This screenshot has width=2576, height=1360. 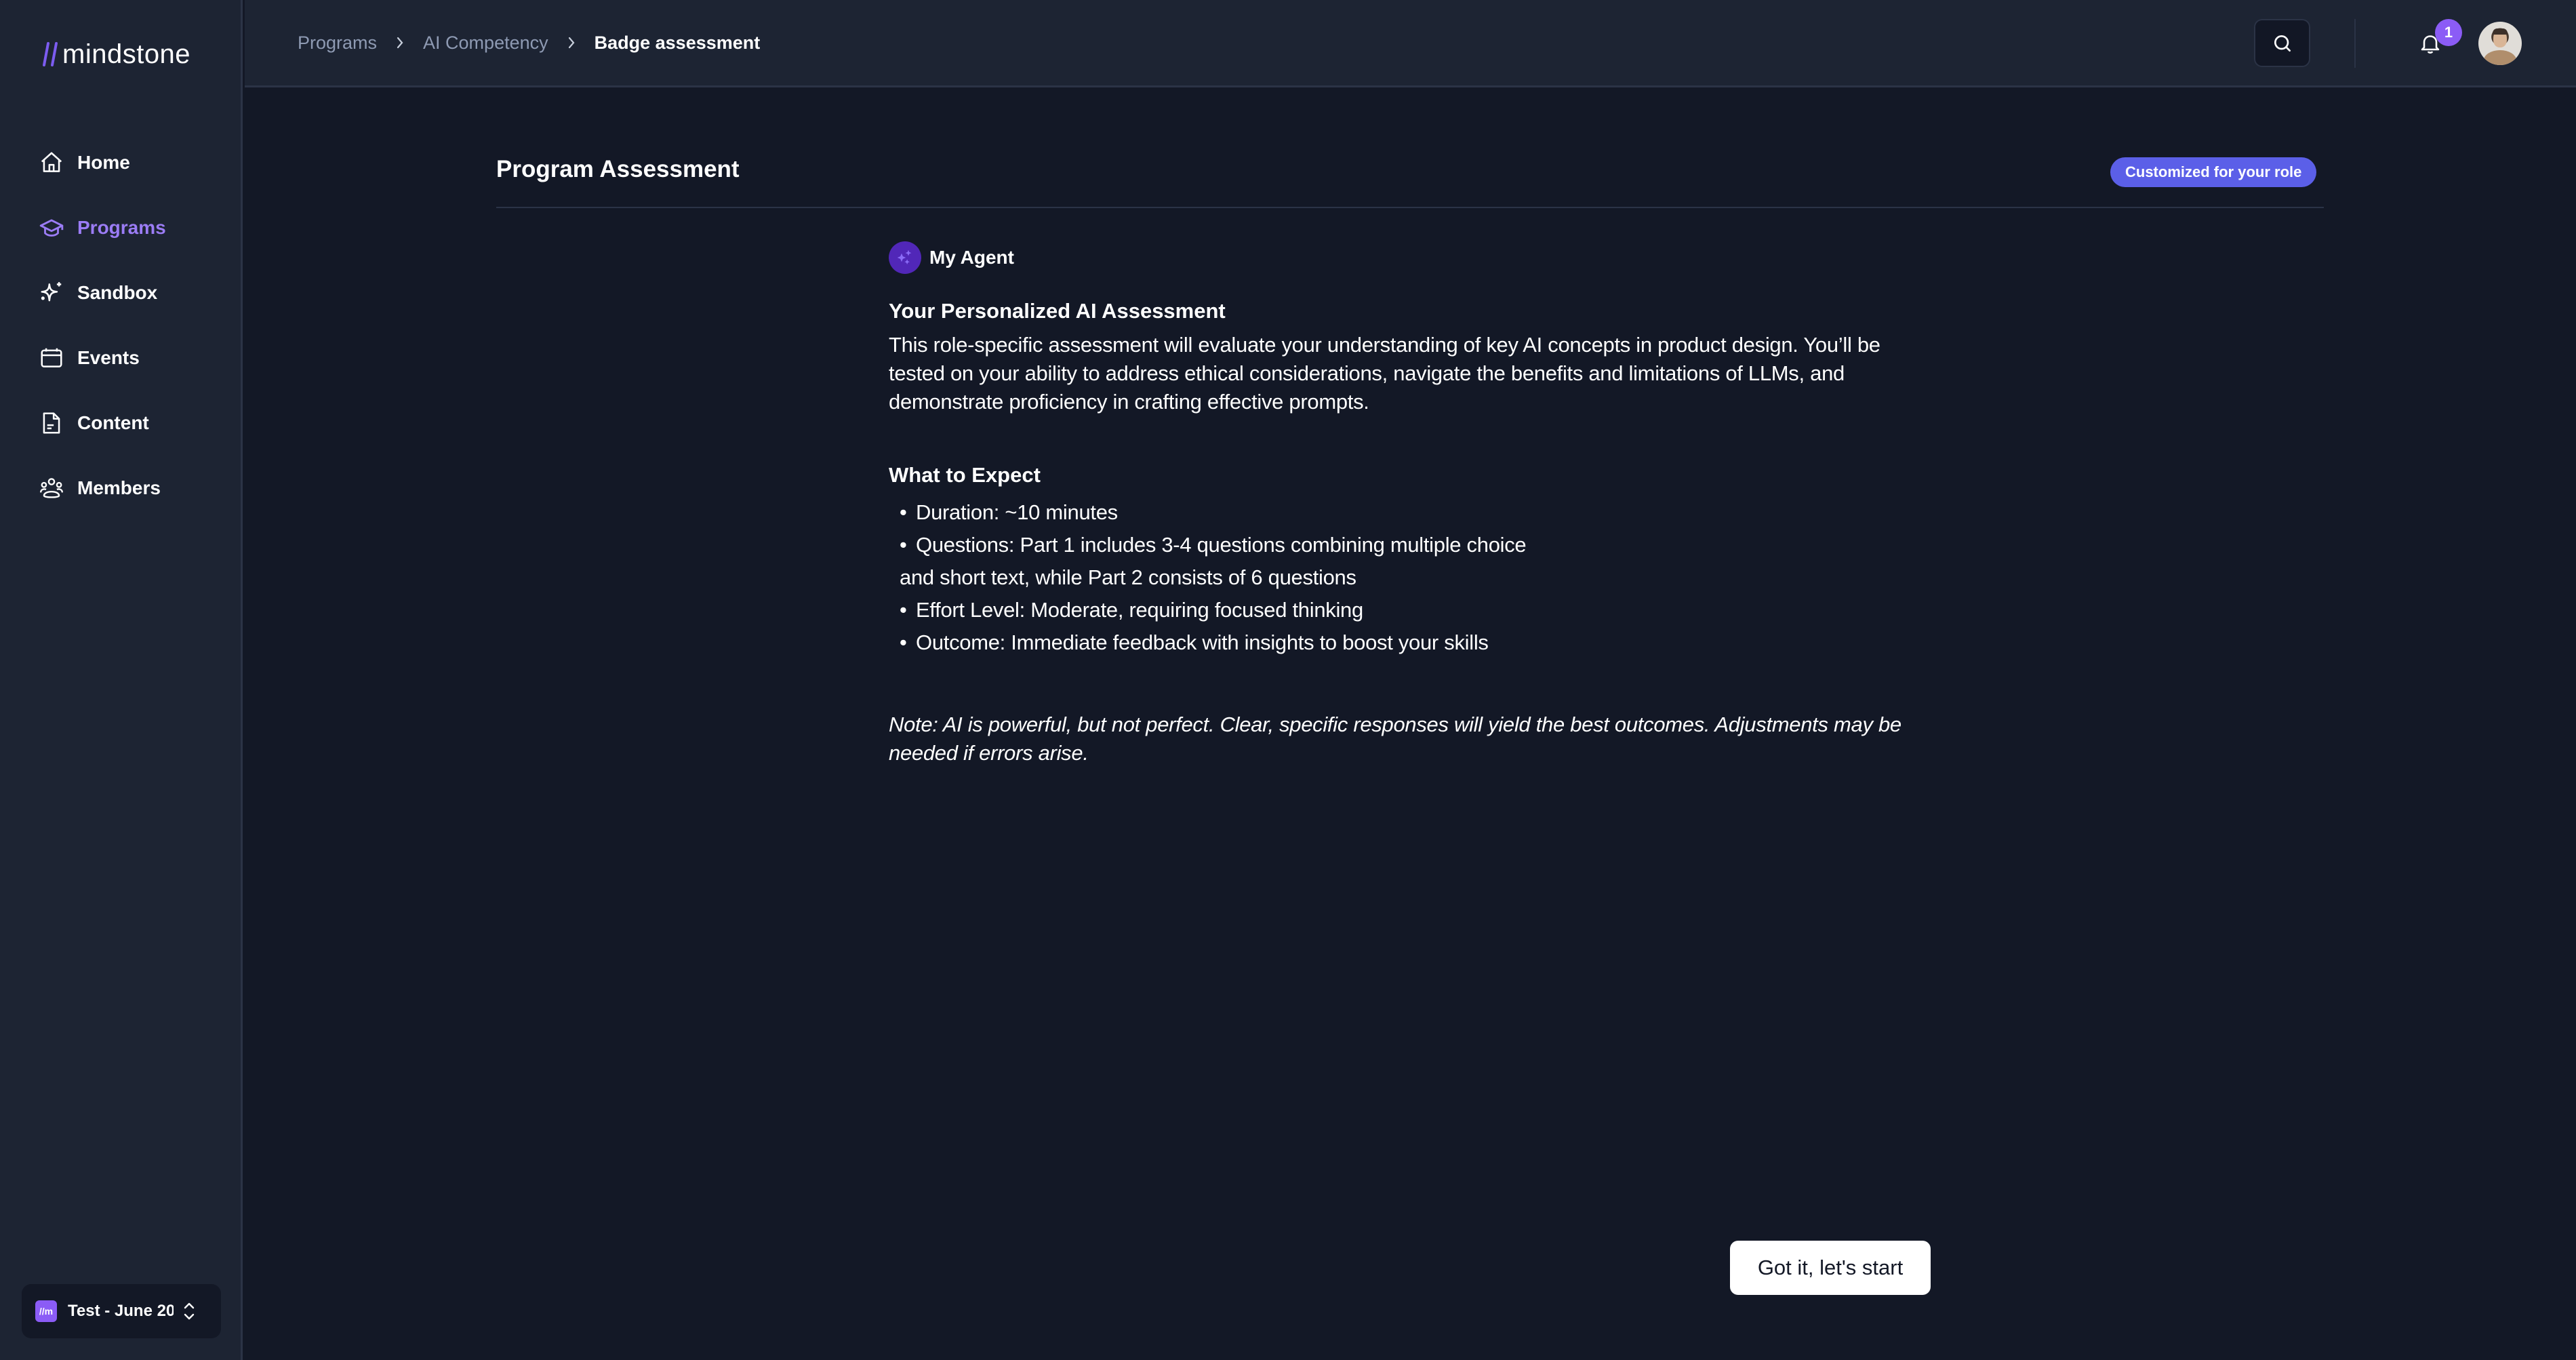 What do you see at coordinates (113, 422) in the screenshot?
I see `sidebar-item-label: Content` at bounding box center [113, 422].